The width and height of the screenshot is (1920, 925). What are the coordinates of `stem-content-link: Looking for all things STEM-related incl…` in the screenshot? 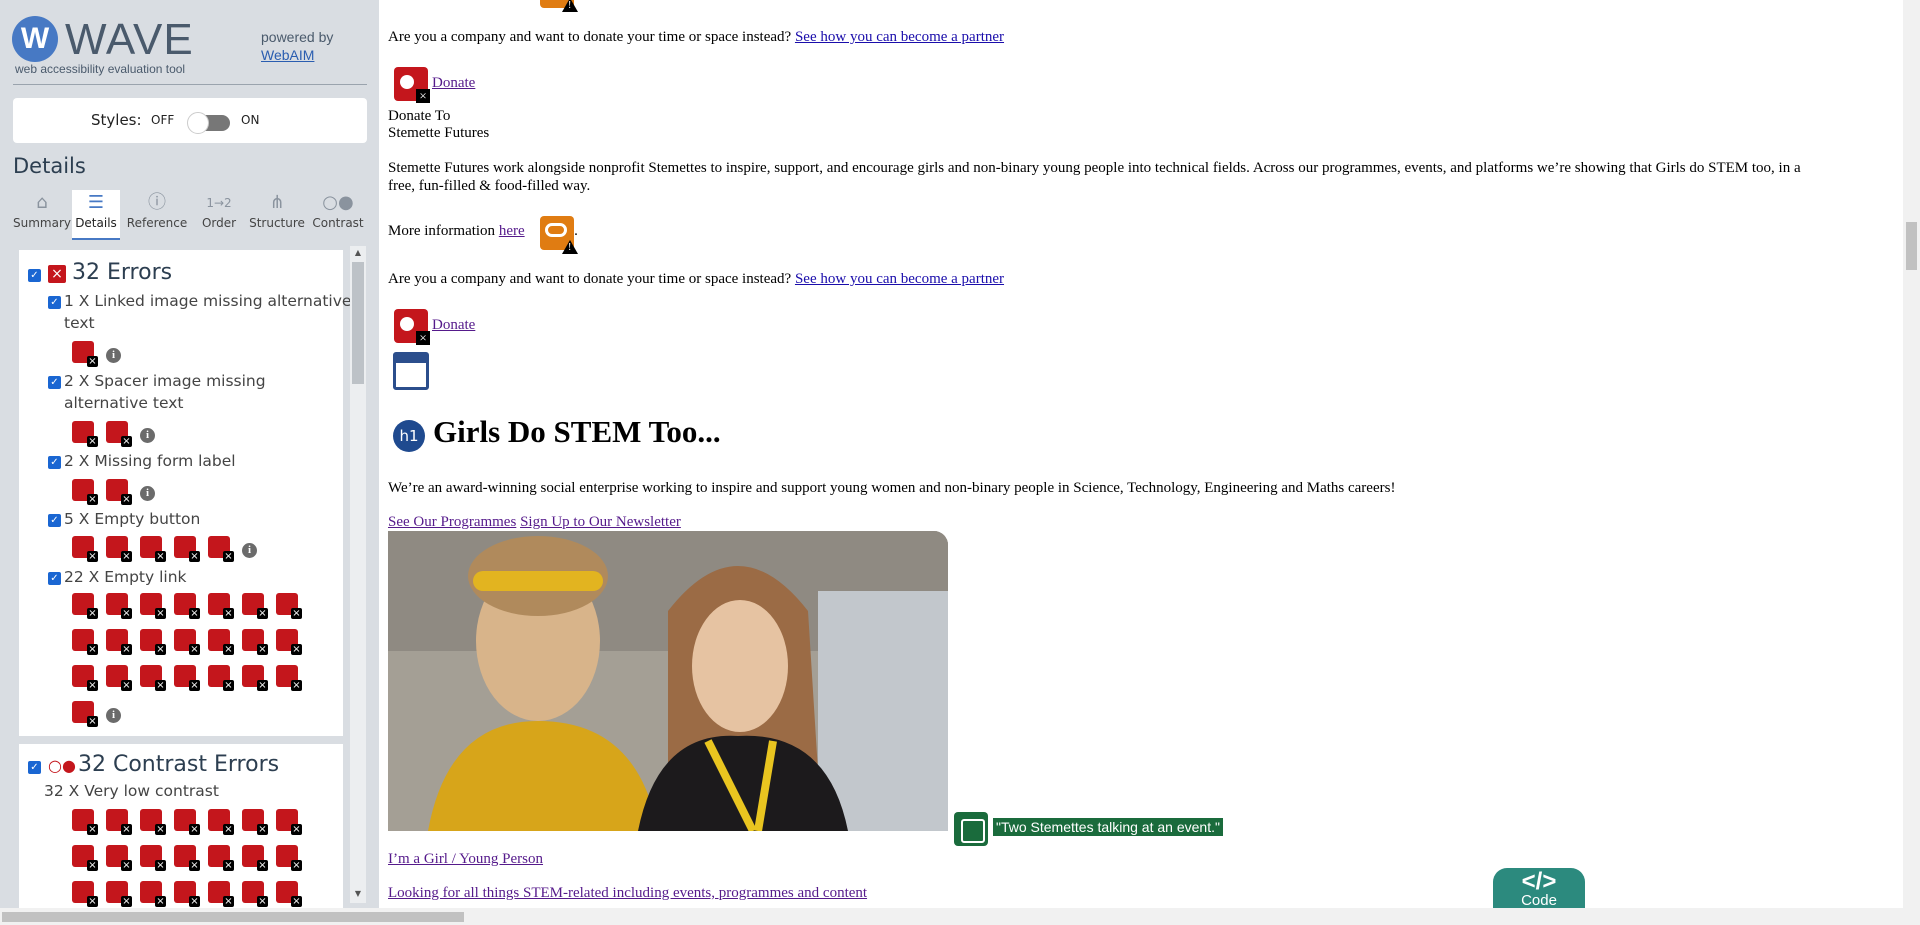 It's located at (627, 893).